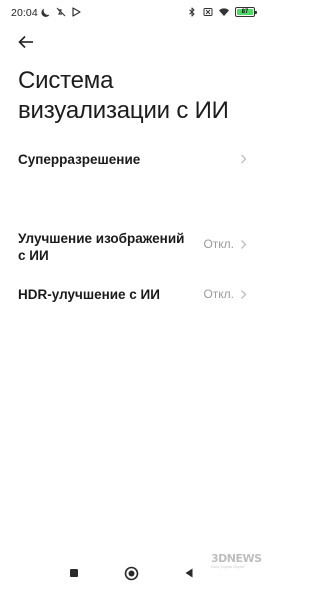 The image size is (320, 589). Describe the element at coordinates (76, 12) in the screenshot. I see `play-store-icon` at that location.